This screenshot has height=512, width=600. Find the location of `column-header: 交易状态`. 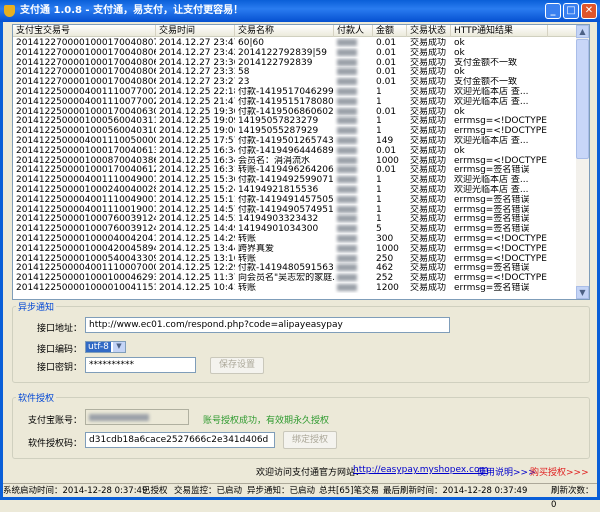

column-header: 交易状态 is located at coordinates (429, 31).